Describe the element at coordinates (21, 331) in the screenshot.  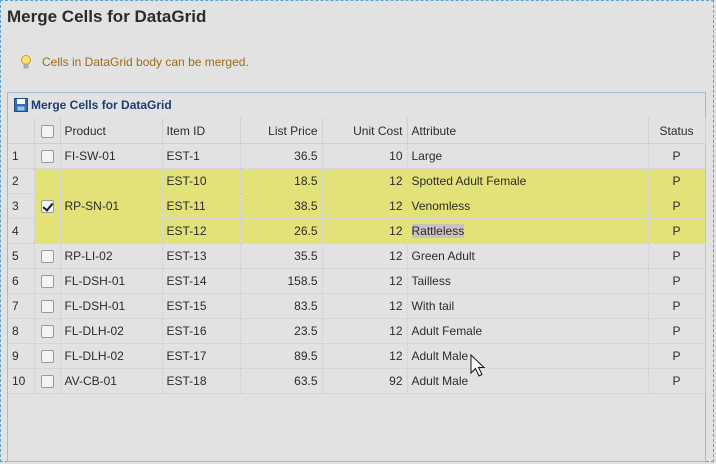
I see `row-number: 8` at that location.